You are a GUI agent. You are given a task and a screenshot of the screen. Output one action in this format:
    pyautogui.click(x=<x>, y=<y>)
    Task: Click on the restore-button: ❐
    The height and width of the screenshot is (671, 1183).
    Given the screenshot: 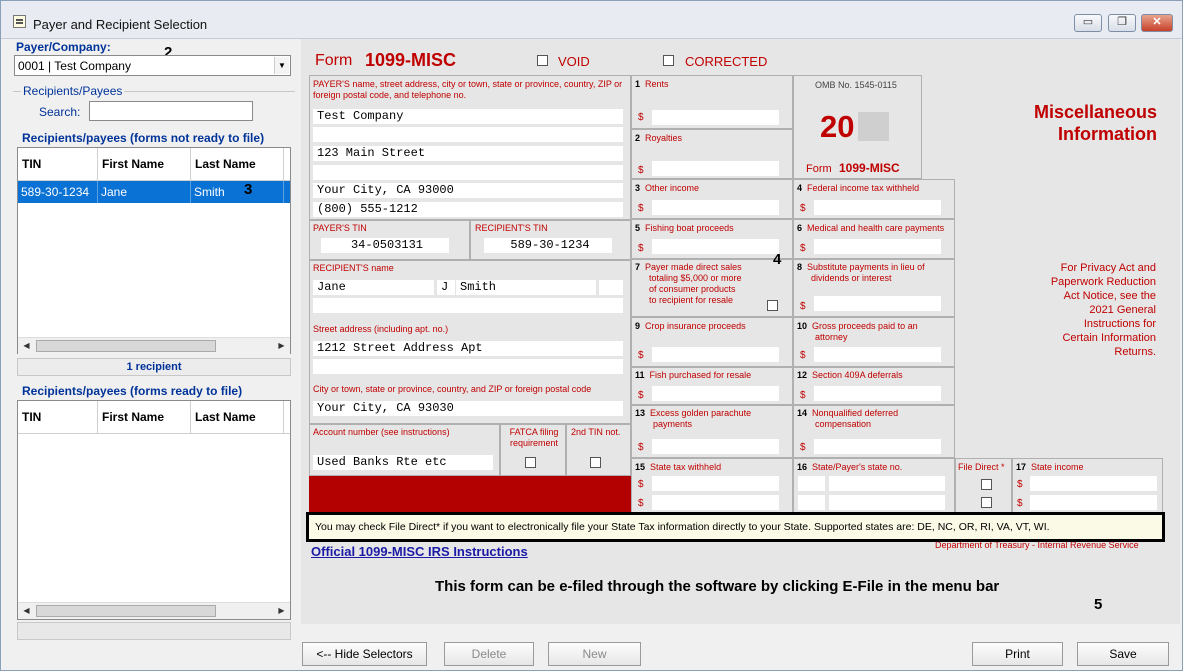 What is the action you would take?
    pyautogui.click(x=1122, y=23)
    